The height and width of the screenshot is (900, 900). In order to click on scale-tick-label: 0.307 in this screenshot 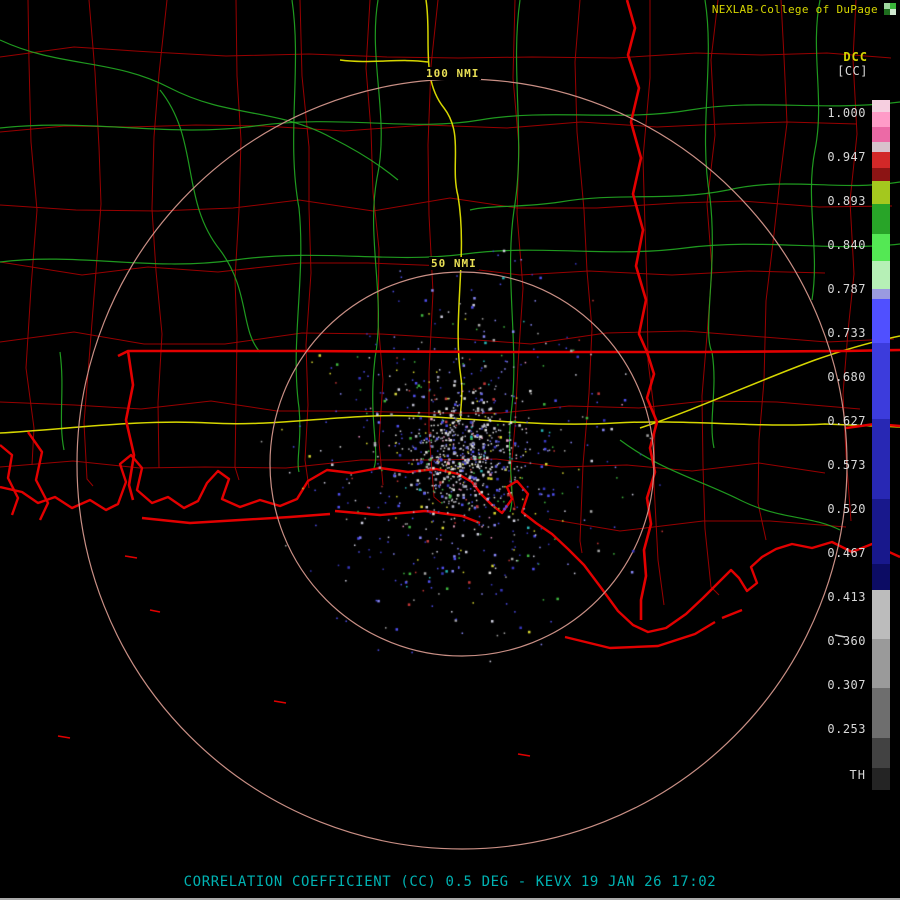, I will do `click(846, 685)`.